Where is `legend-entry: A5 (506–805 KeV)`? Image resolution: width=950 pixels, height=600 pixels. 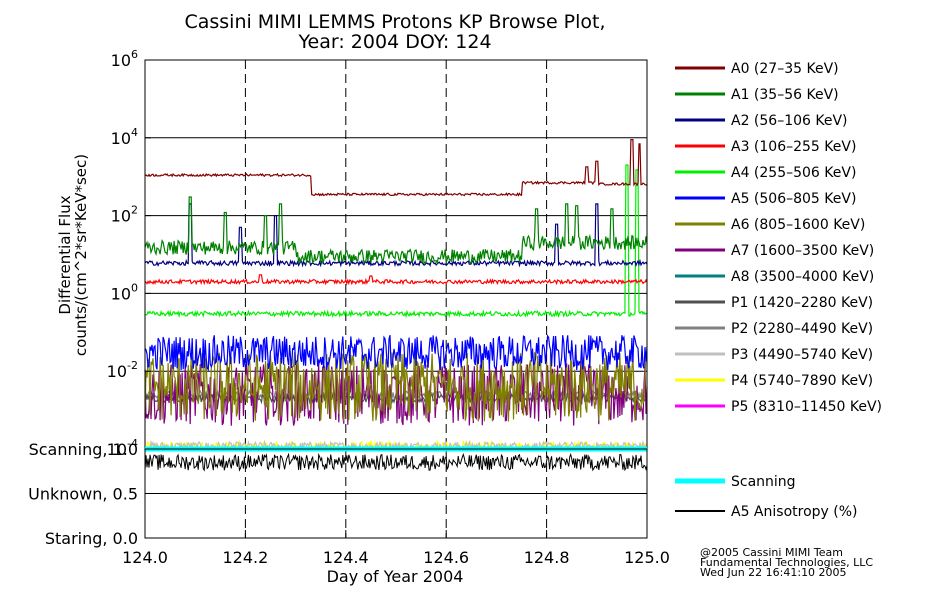
legend-entry: A5 (506–805 KeV) is located at coordinates (765, 199).